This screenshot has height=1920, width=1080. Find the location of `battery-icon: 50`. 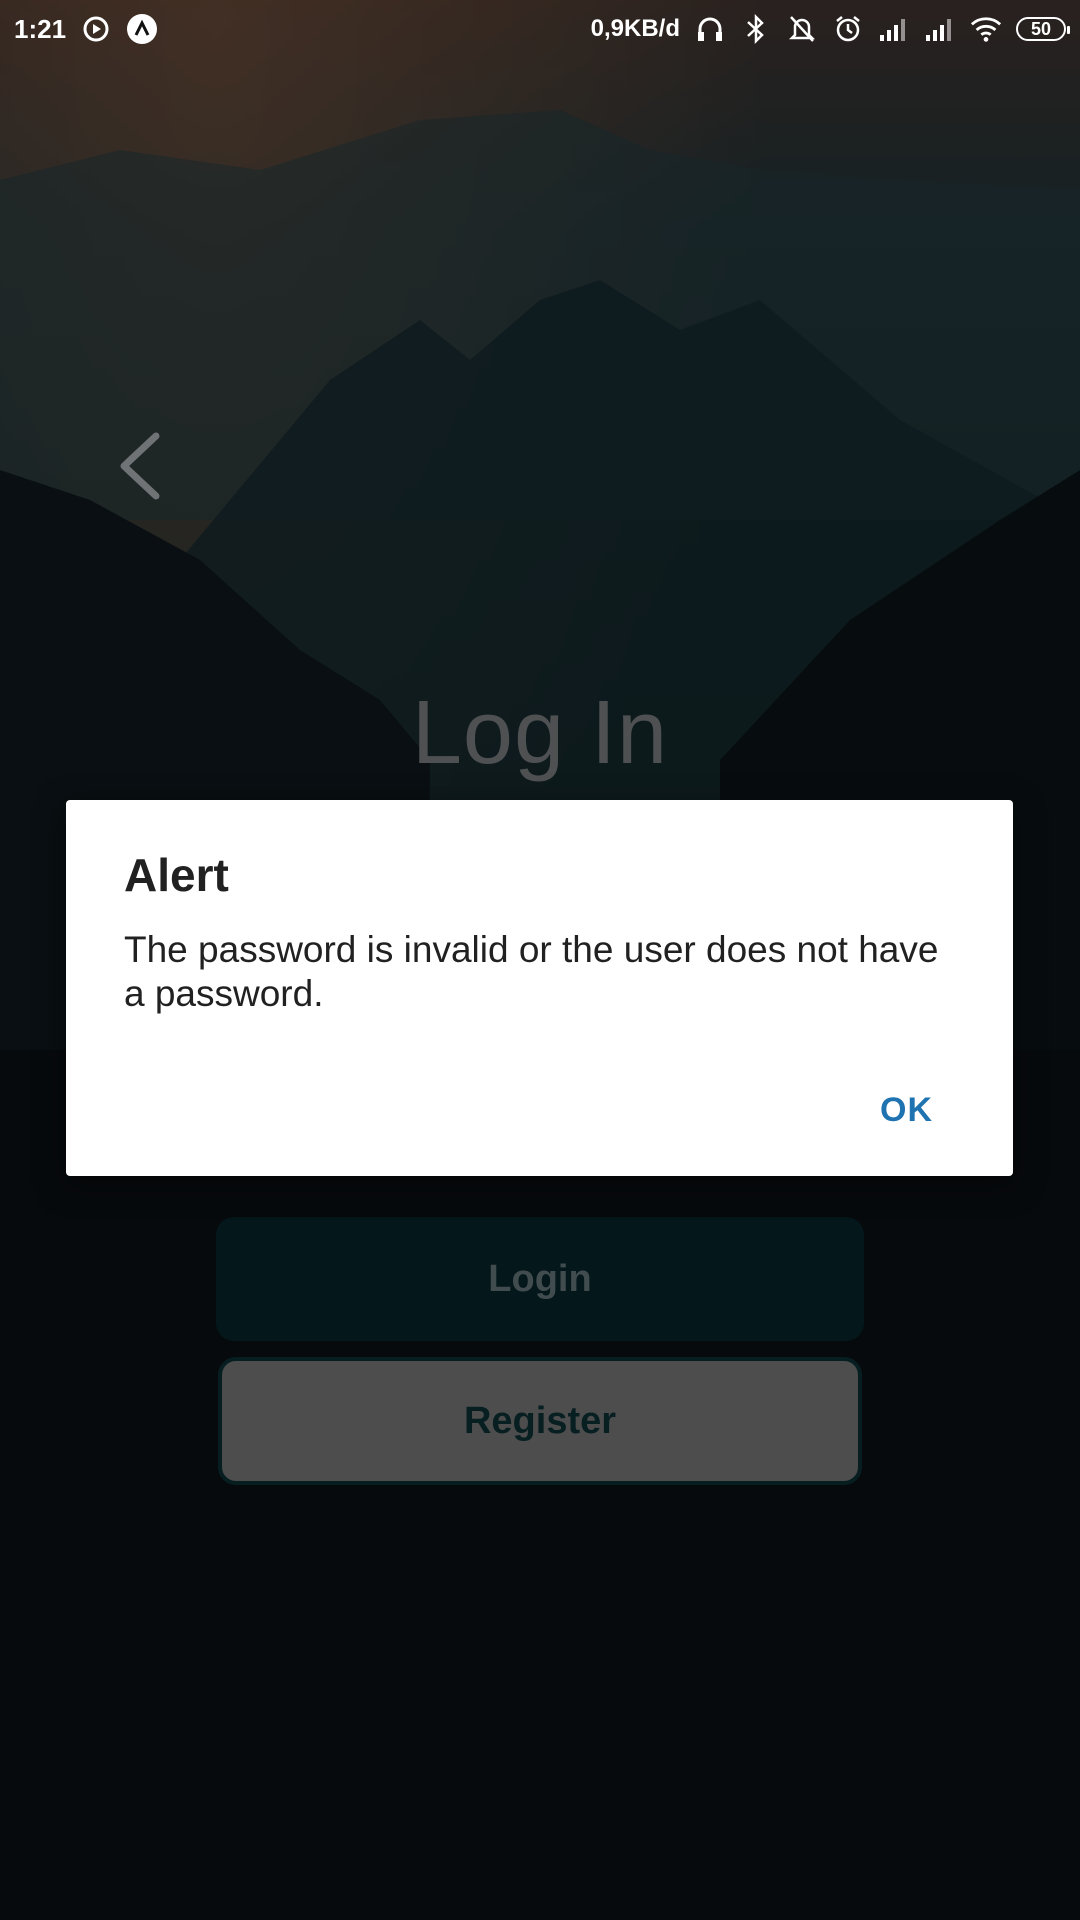

battery-icon: 50 is located at coordinates (1043, 29).